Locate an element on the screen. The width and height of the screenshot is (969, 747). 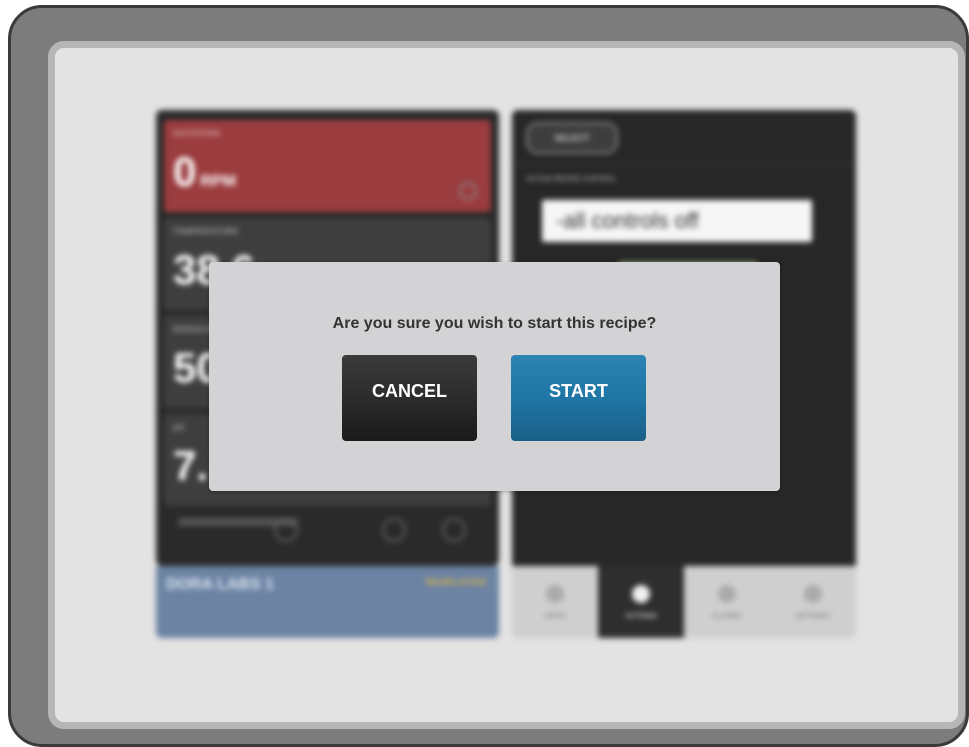
cancel-button: CANCEL is located at coordinates (409, 398).